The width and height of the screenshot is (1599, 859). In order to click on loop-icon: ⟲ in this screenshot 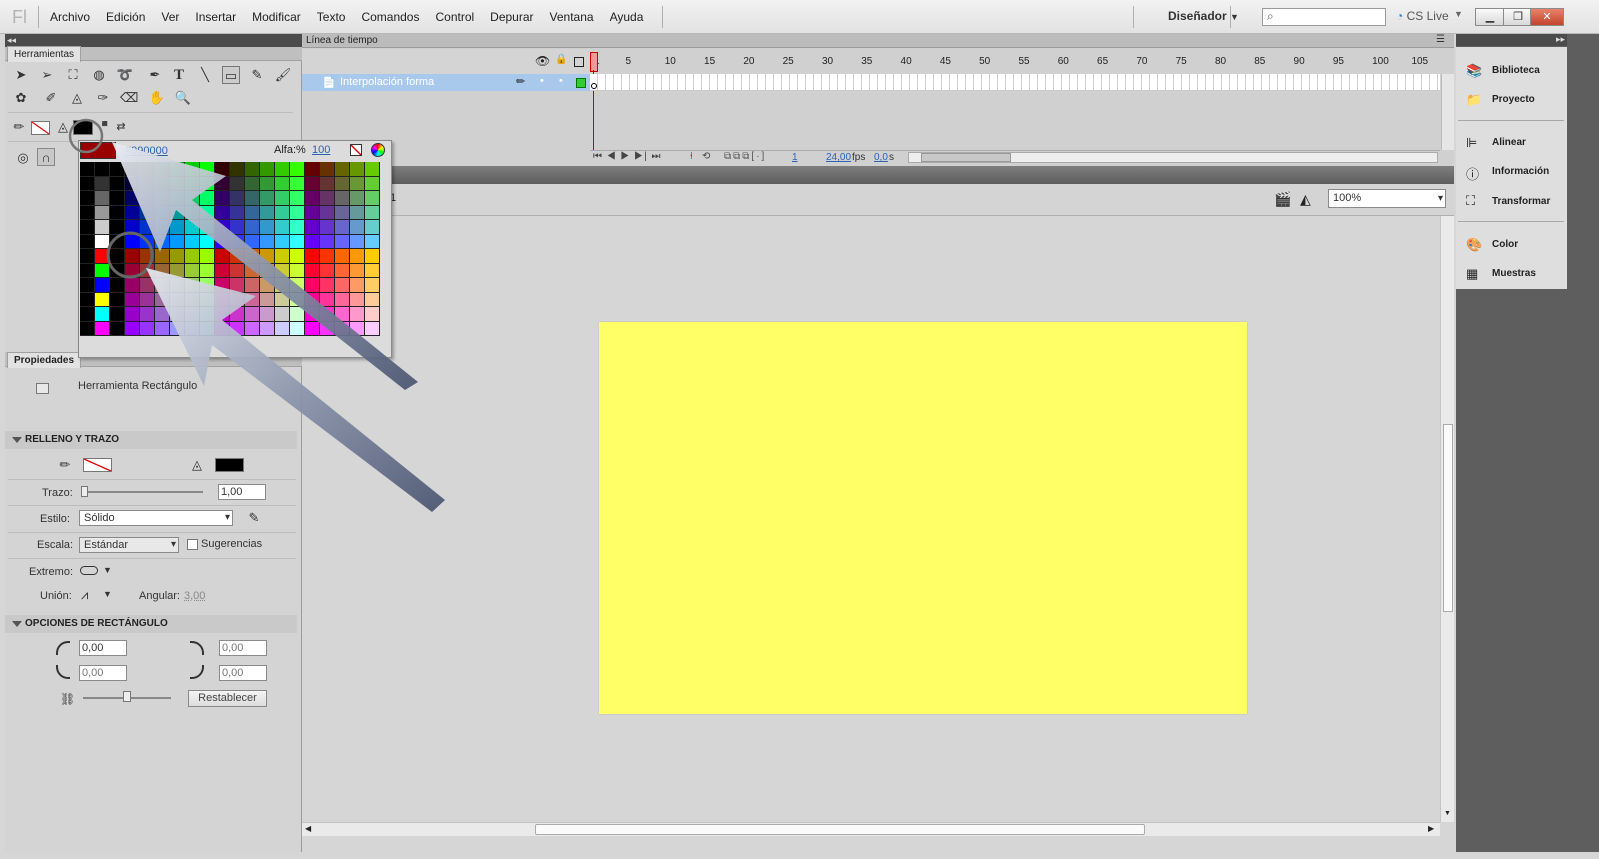, I will do `click(706, 156)`.